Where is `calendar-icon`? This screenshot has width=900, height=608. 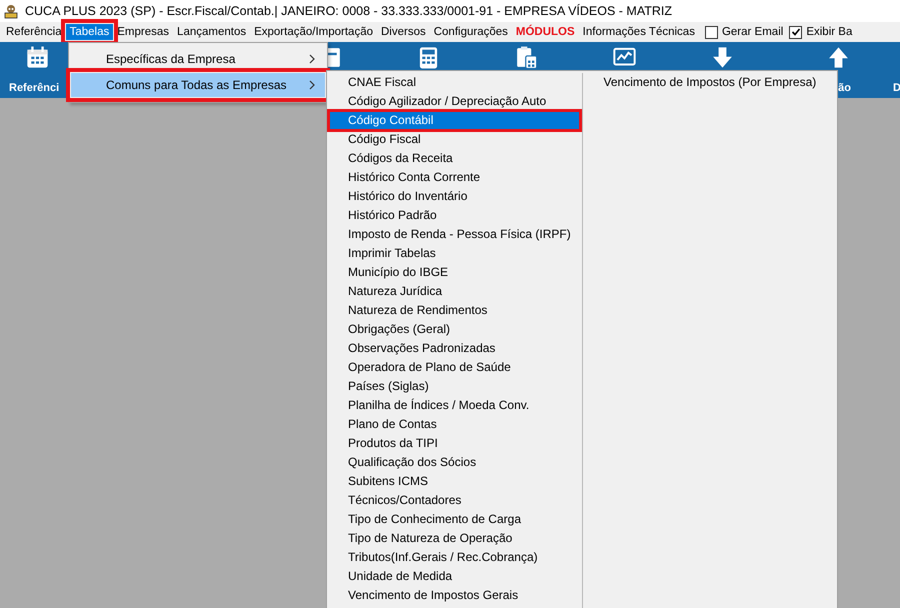
calendar-icon is located at coordinates (37, 57).